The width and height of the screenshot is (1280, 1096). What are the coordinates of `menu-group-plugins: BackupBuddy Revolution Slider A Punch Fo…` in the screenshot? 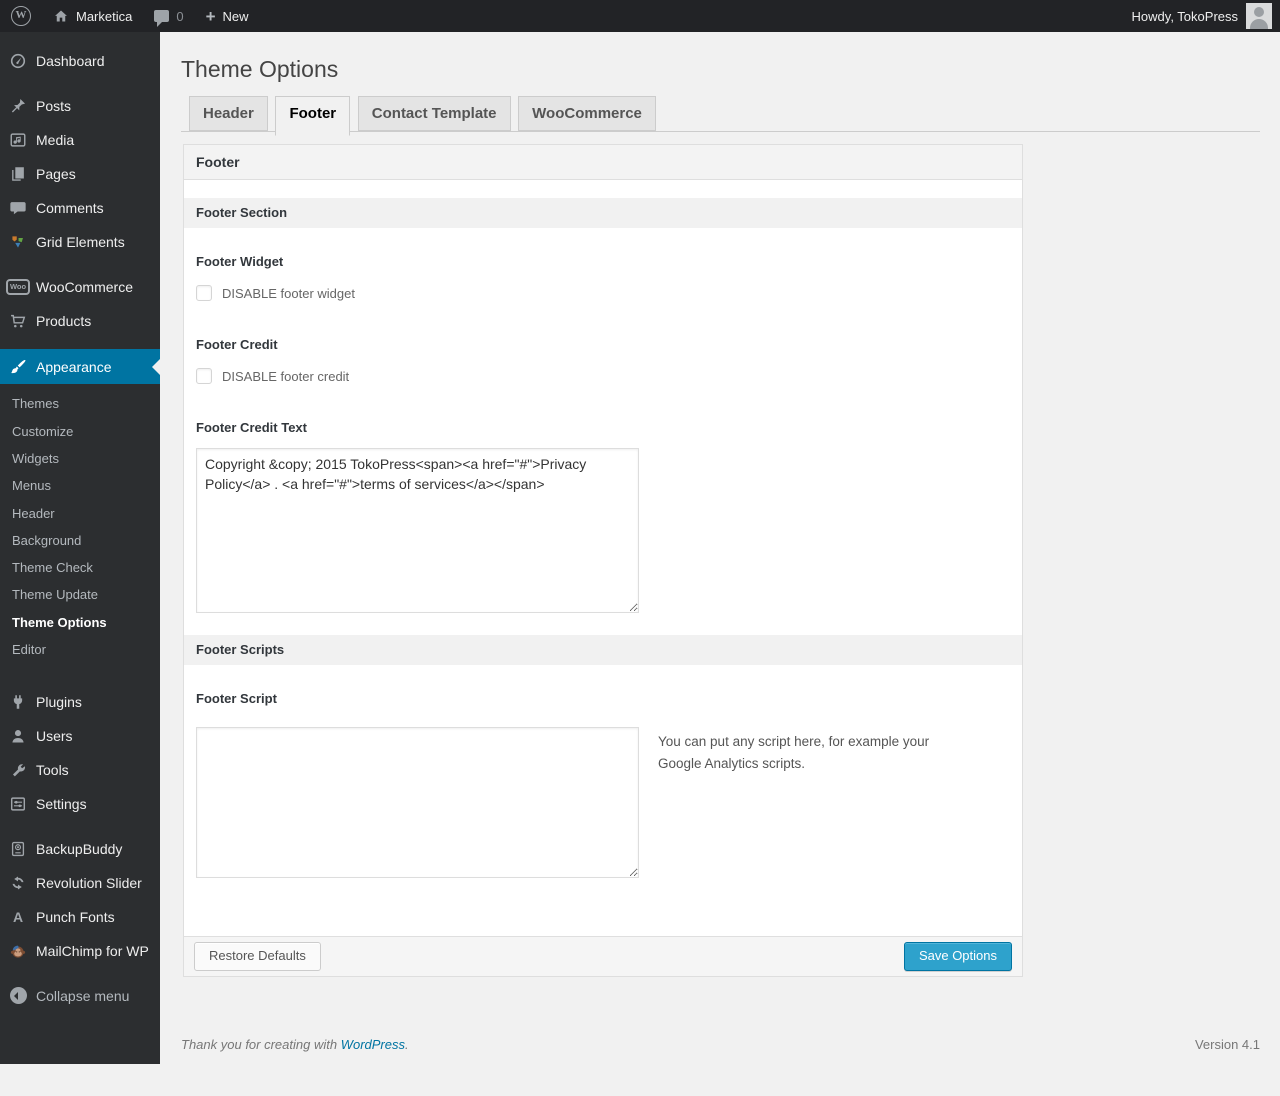 It's located at (80, 900).